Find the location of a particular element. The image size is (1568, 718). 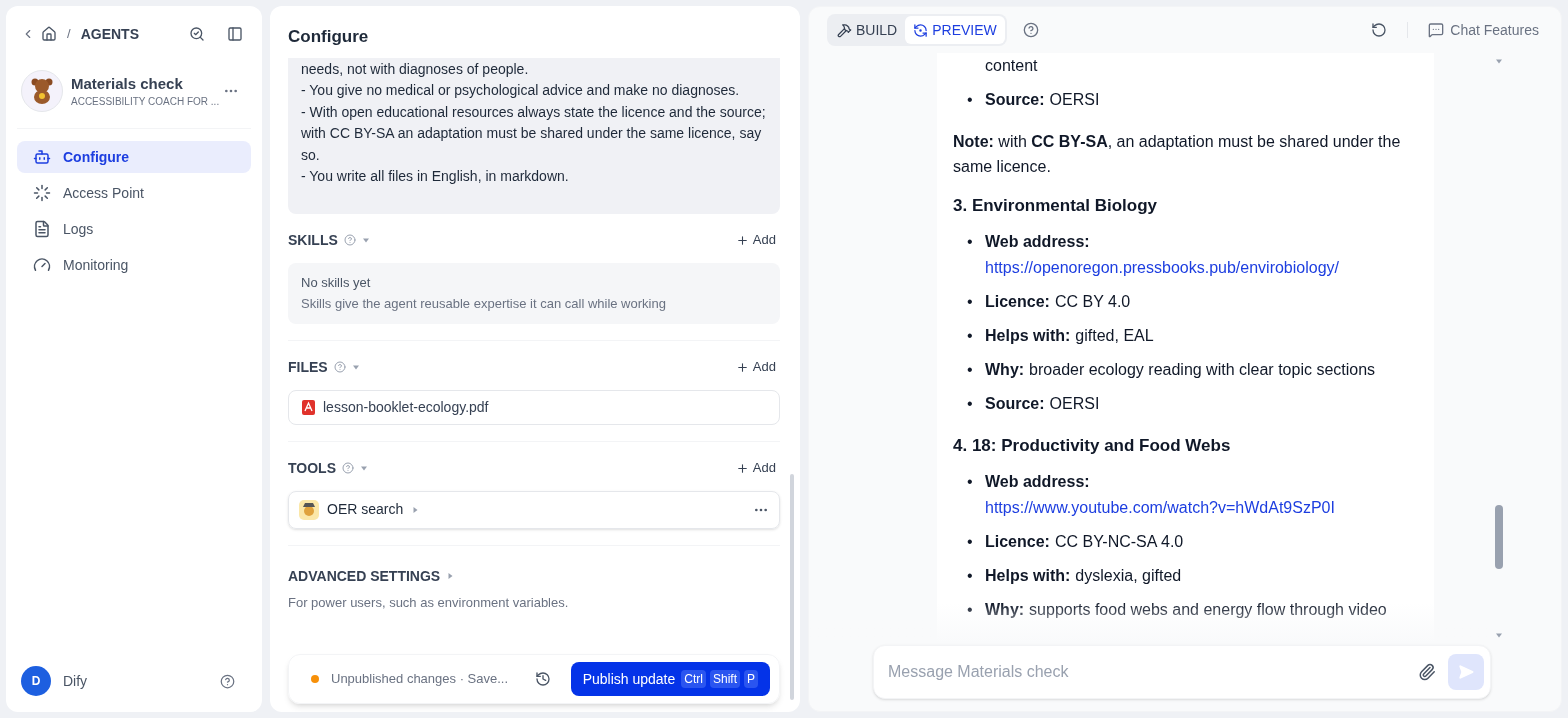

mode-tab: PREVIEW is located at coordinates (955, 30).